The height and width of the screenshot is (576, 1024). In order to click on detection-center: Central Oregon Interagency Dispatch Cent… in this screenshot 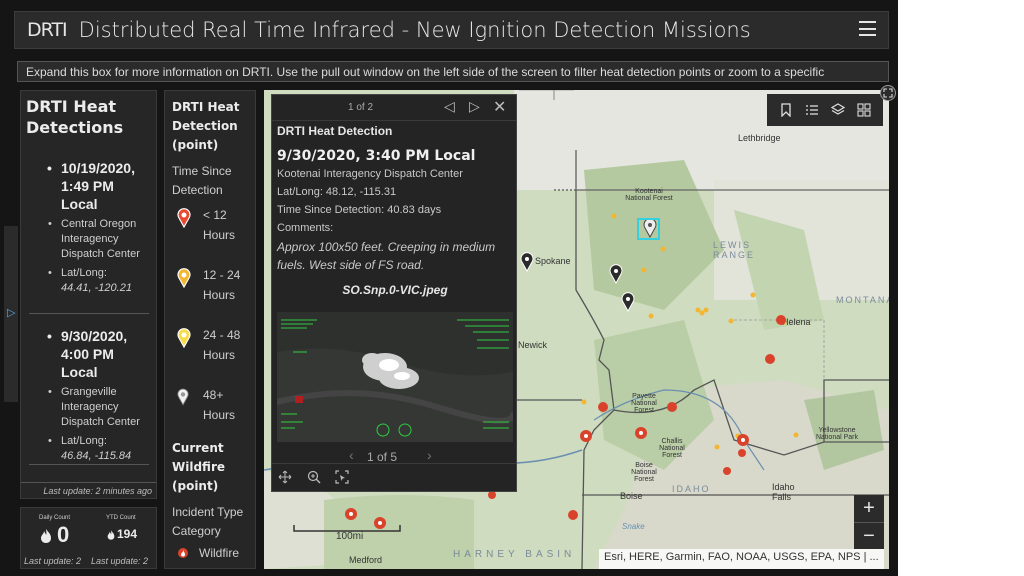, I will do `click(88, 239)`.